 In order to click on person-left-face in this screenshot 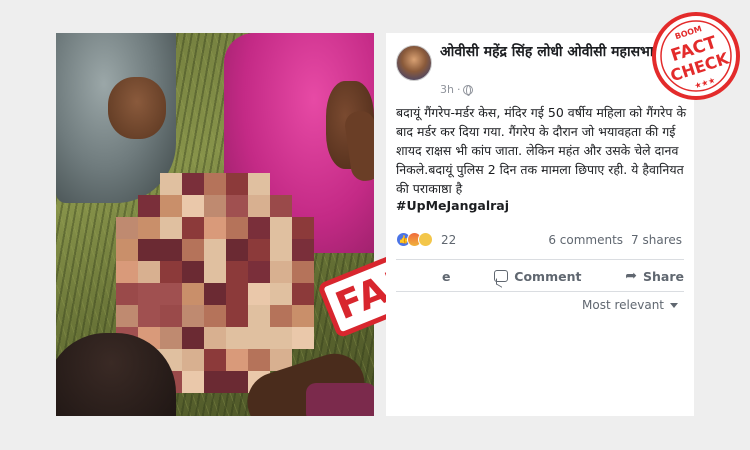, I will do `click(137, 108)`.